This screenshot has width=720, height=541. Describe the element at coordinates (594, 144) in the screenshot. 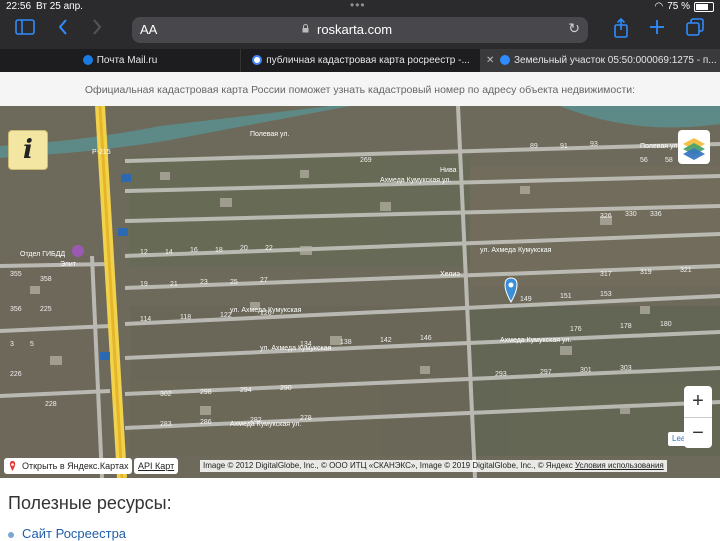

I see `svg-text: 93` at that location.